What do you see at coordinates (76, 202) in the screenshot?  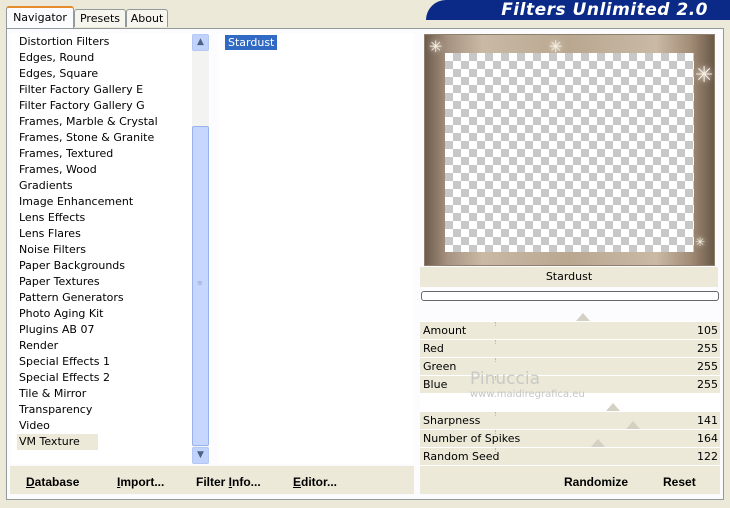 I see `category-item: Image Enhancement` at bounding box center [76, 202].